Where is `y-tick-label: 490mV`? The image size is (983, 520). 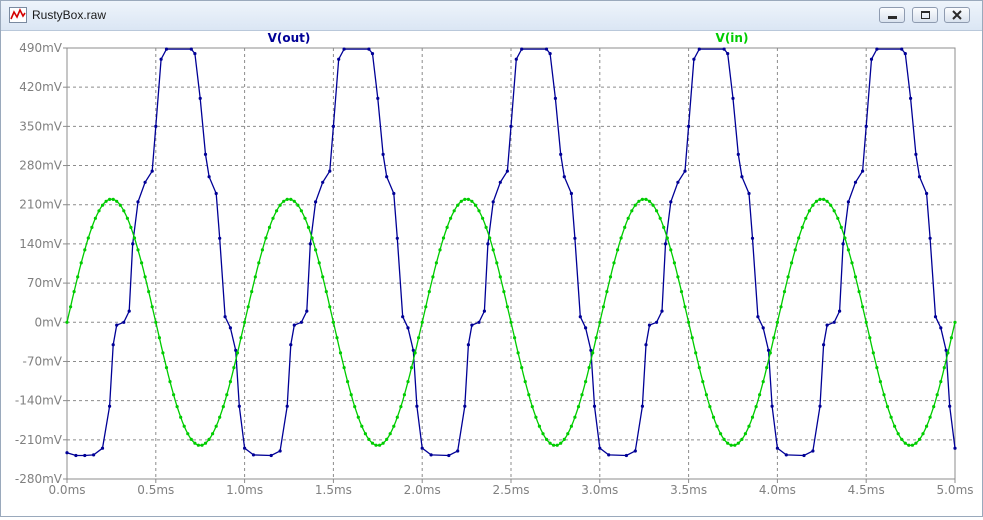 y-tick-label: 490mV is located at coordinates (41, 48).